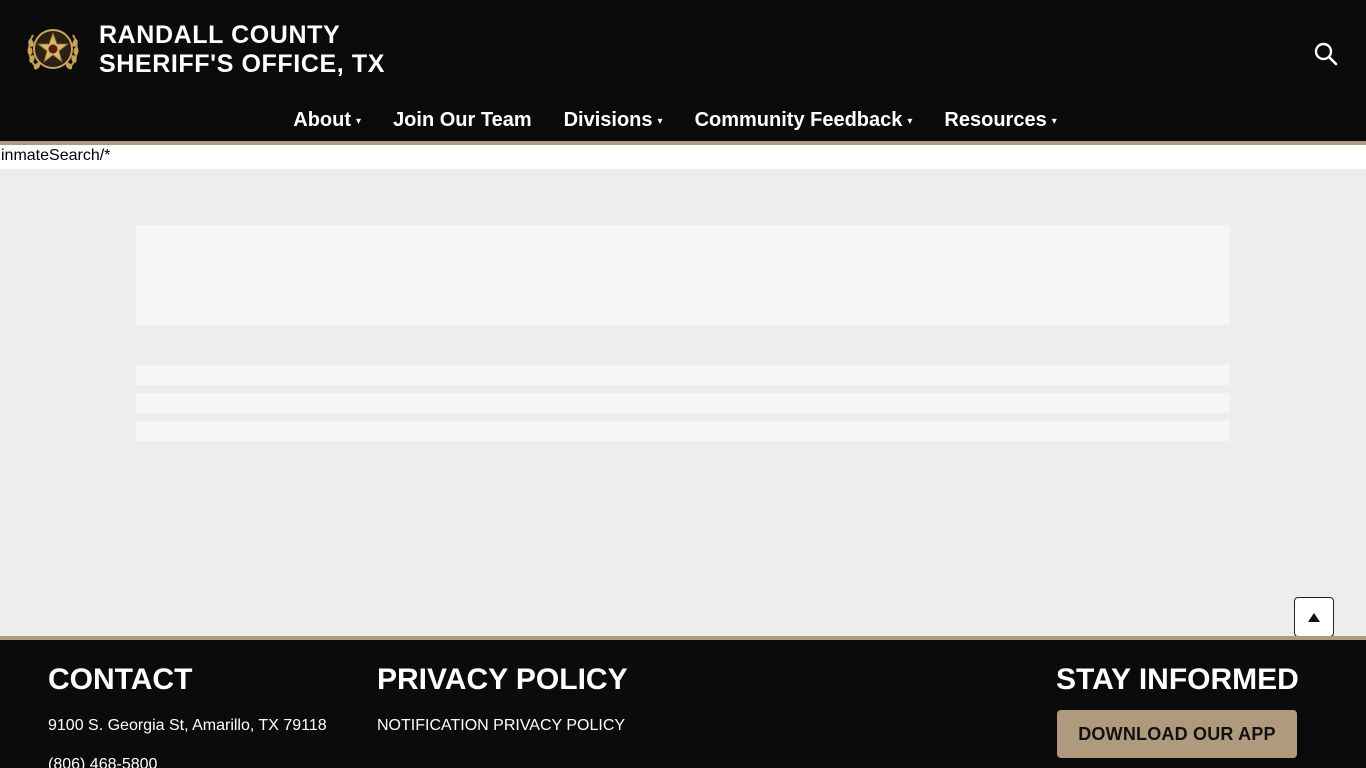 Image resolution: width=1366 pixels, height=768 pixels. I want to click on contact-phone: (806) 468-5800, so click(102, 761).